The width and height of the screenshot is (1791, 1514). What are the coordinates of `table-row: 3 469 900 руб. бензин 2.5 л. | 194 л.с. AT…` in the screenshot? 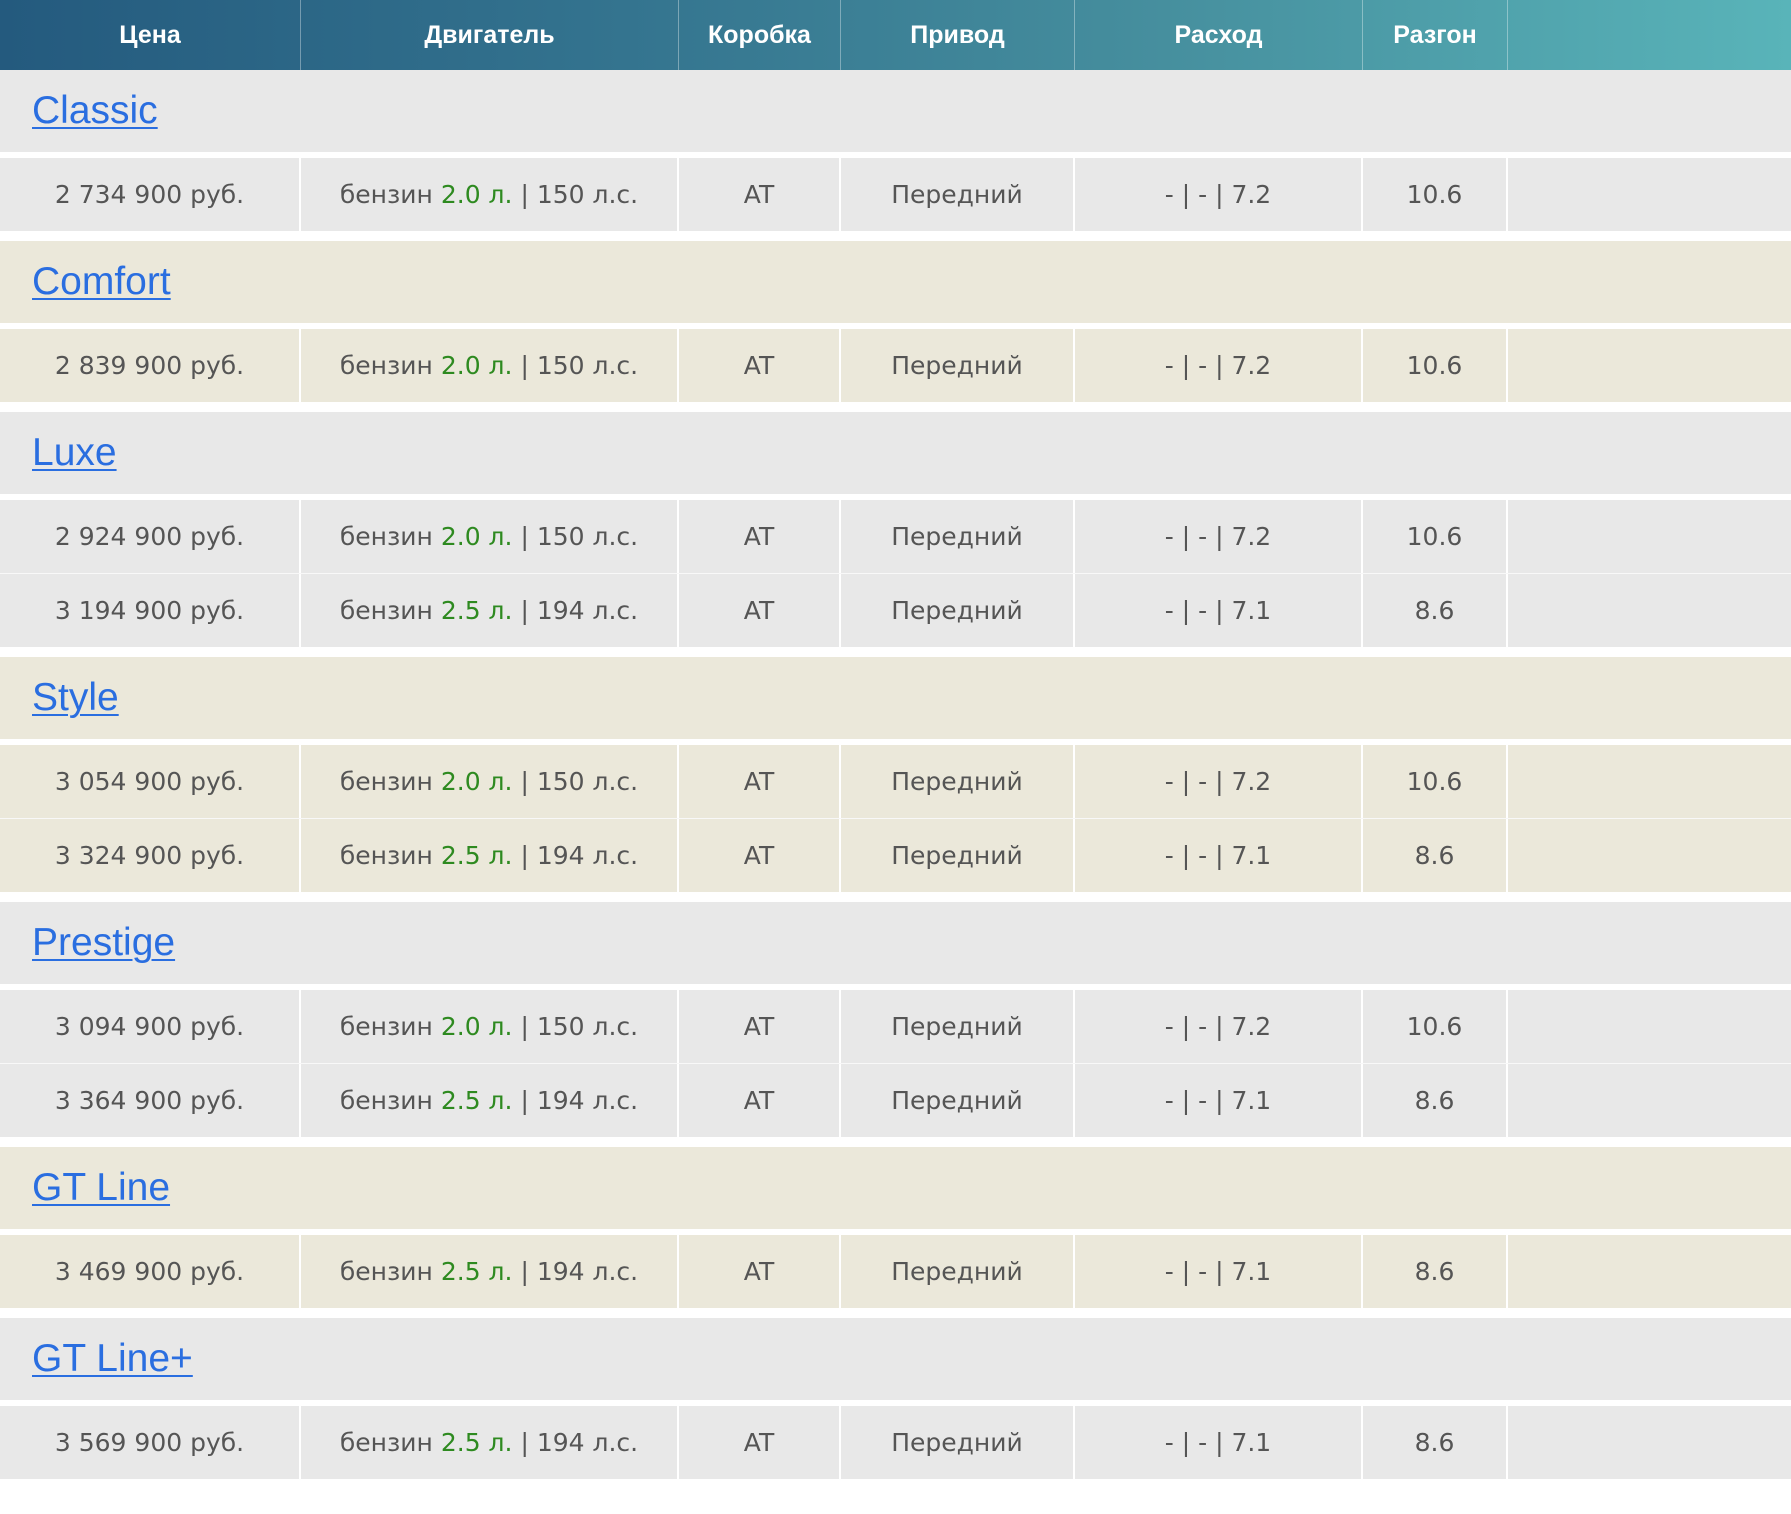 It's located at (895, 1271).